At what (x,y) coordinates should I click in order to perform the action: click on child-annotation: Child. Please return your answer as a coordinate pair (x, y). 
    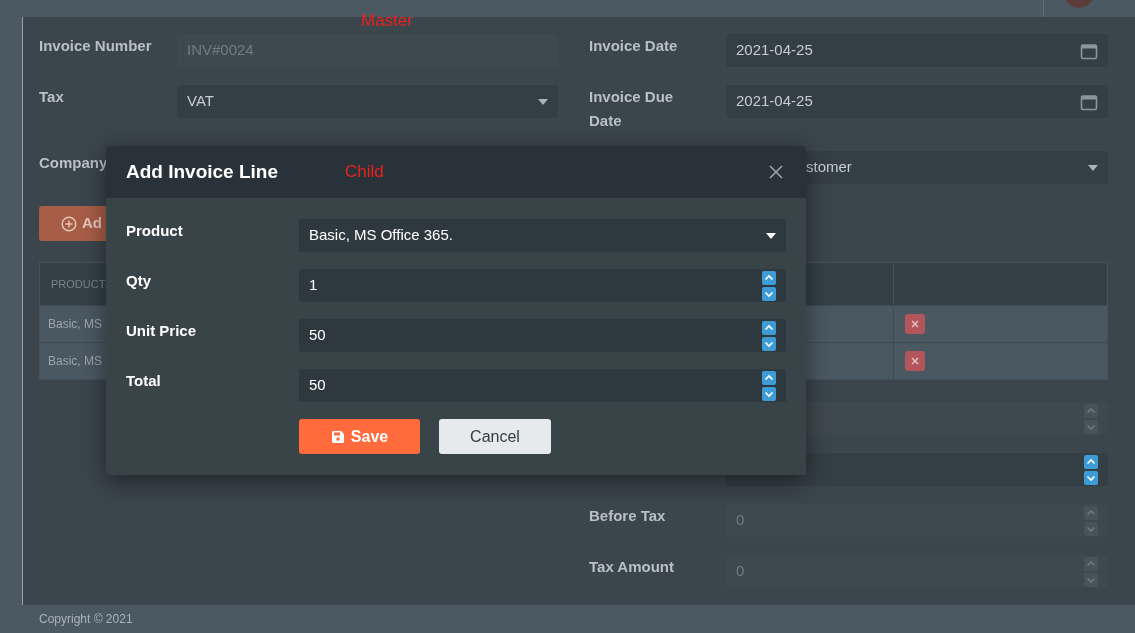
    Looking at the image, I should click on (365, 172).